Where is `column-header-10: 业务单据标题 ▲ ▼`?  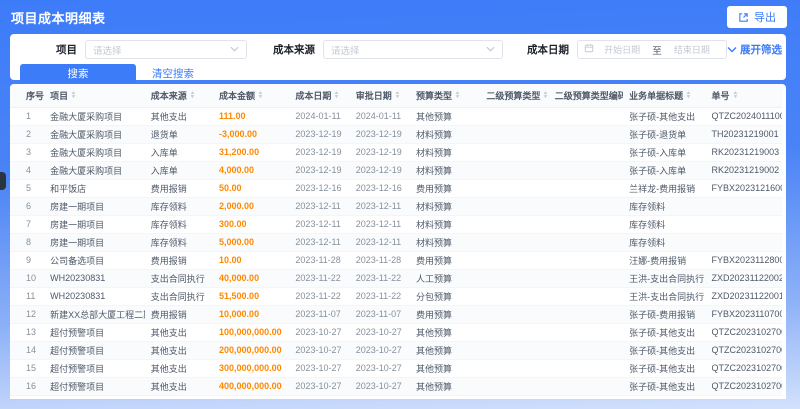
column-header-10: 业务单据标题 ▲ ▼ is located at coordinates (664, 96).